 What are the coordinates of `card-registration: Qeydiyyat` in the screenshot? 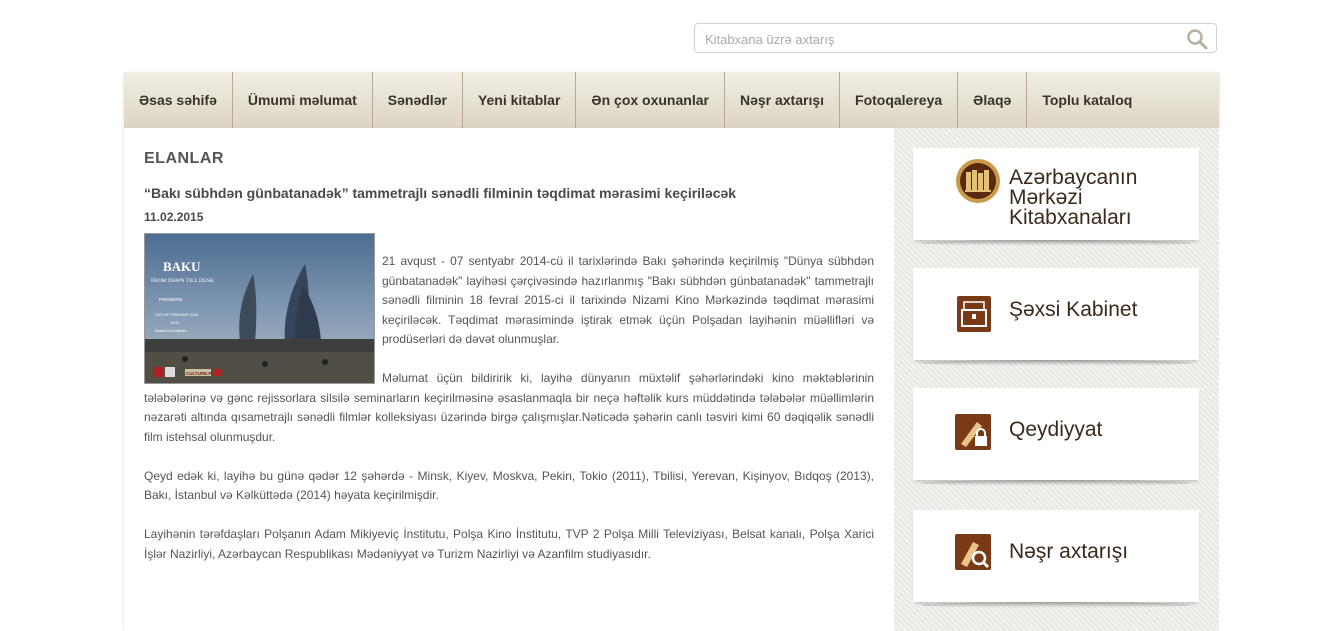 It's located at (1056, 434).